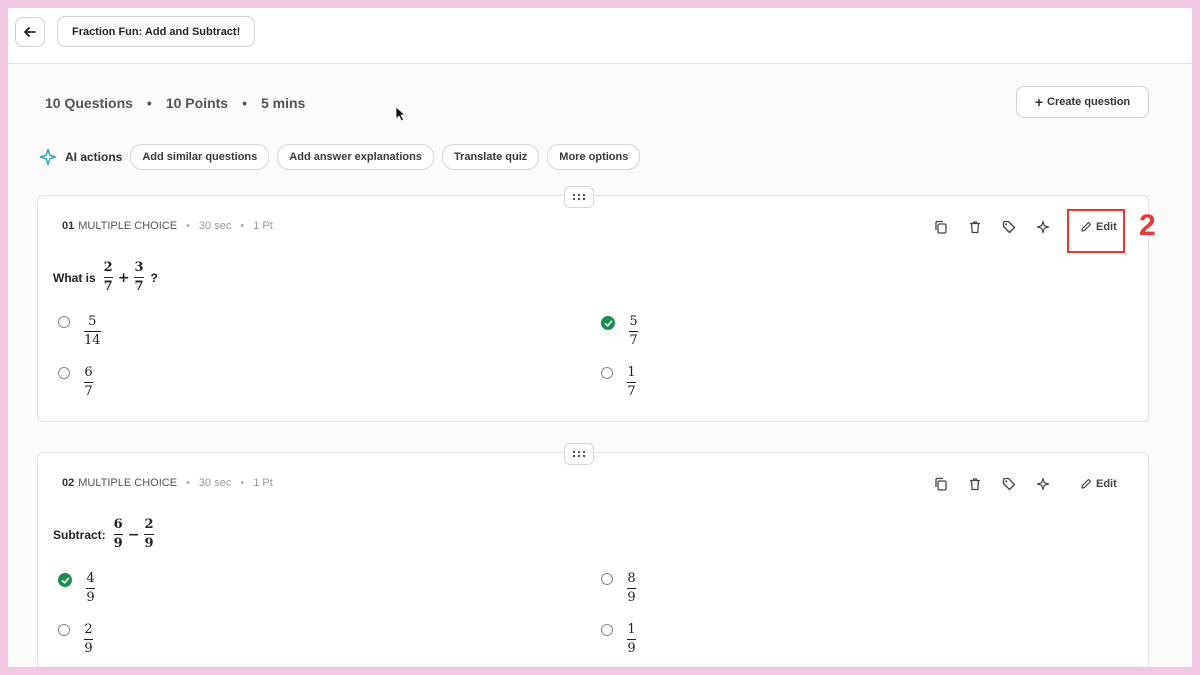  Describe the element at coordinates (79, 331) in the screenshot. I see `answer-option: 5 14` at that location.